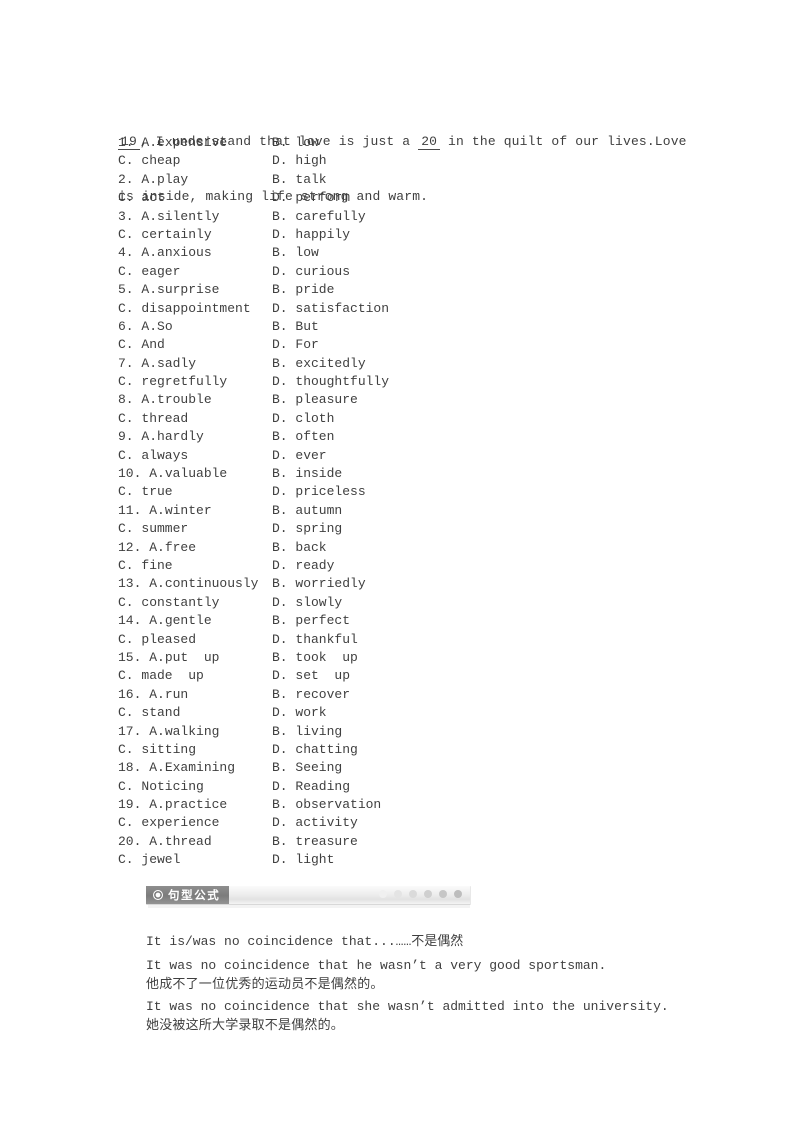 The image size is (800, 1132). What do you see at coordinates (192, 768) in the screenshot?
I see `option-choice-a: A.Examining` at bounding box center [192, 768].